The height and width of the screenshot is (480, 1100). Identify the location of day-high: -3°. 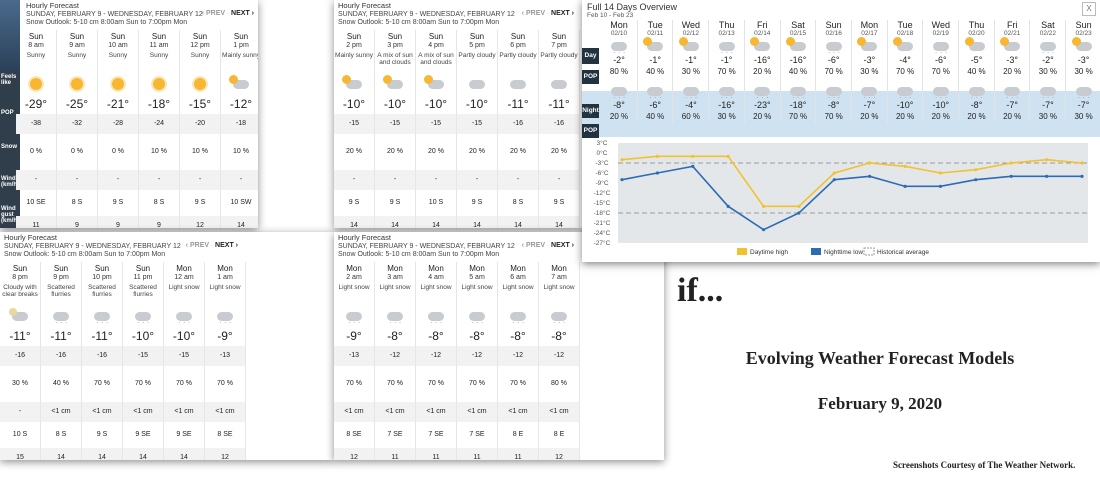
(1012, 60).